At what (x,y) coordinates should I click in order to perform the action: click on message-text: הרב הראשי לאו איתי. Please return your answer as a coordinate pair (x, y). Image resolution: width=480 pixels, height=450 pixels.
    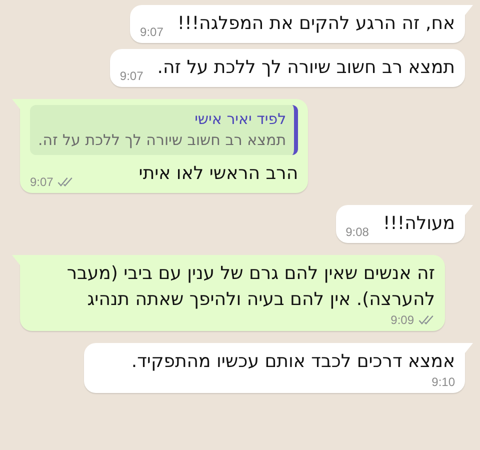
    Looking at the image, I should click on (218, 174).